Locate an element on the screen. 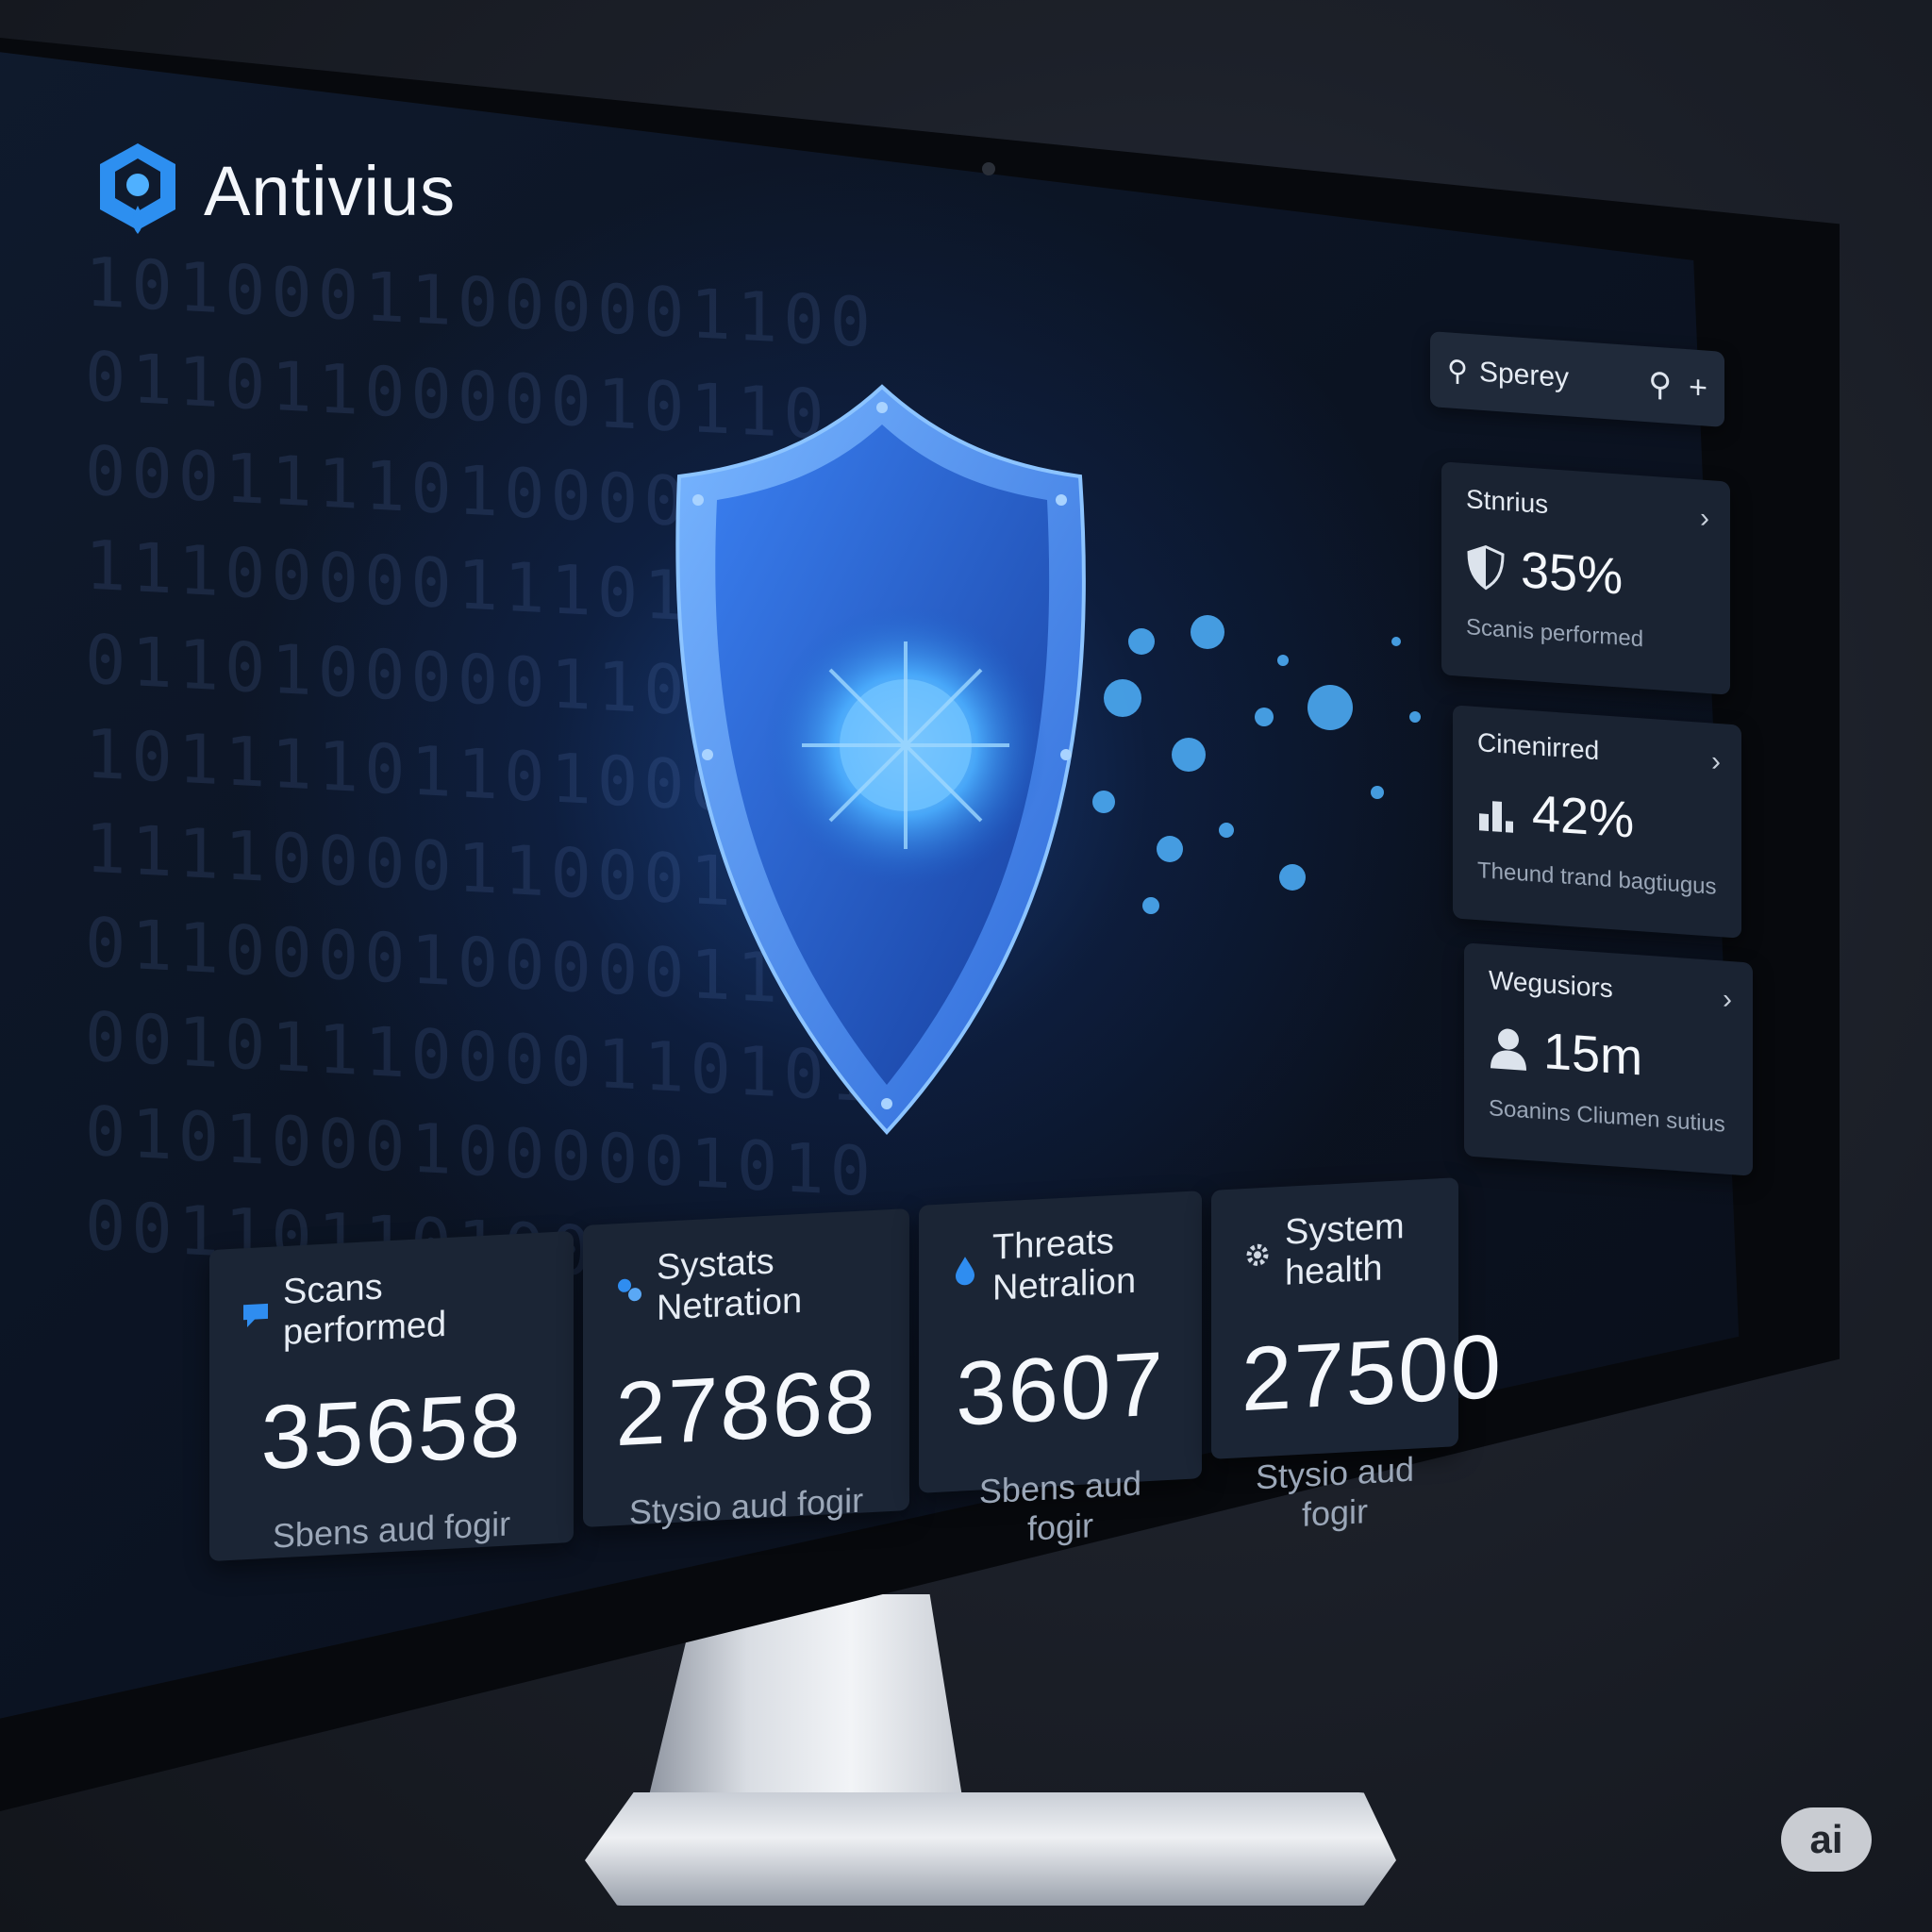 The image size is (1932, 1932). side-card-title: Wegusiors is located at coordinates (1551, 984).